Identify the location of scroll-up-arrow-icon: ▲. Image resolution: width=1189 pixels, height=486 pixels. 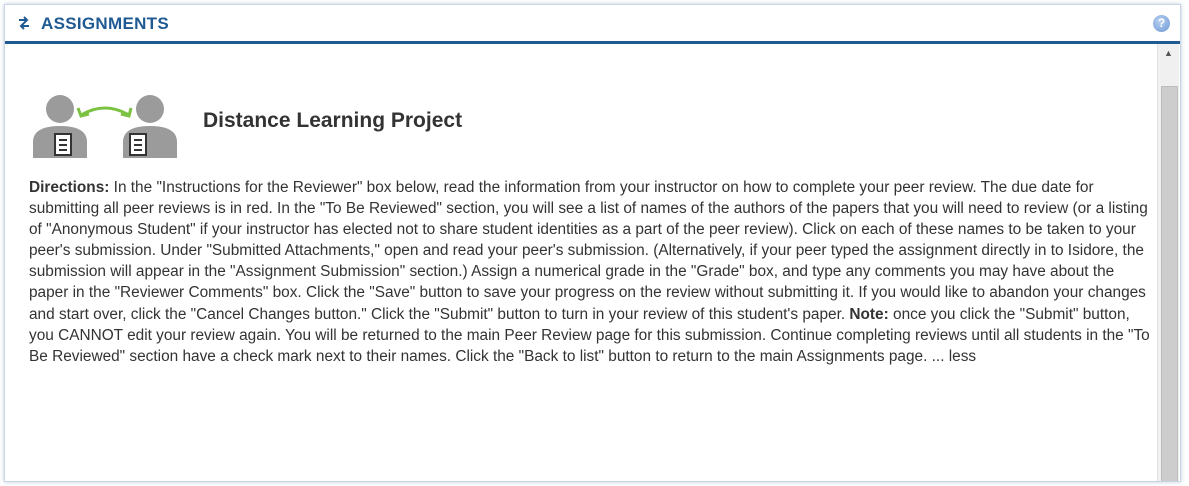
(1168, 53).